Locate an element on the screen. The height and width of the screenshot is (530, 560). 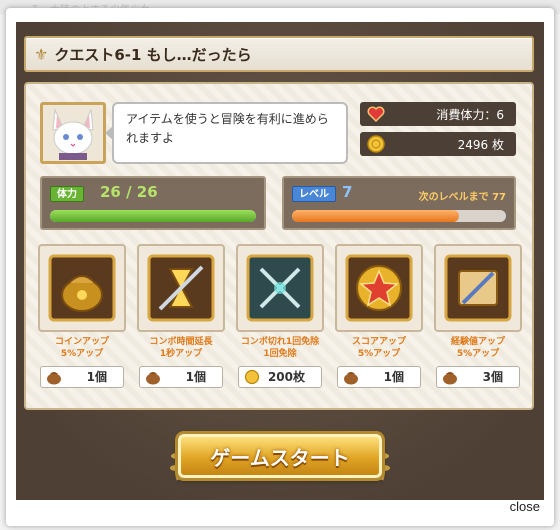
avatar is located at coordinates (73, 133).